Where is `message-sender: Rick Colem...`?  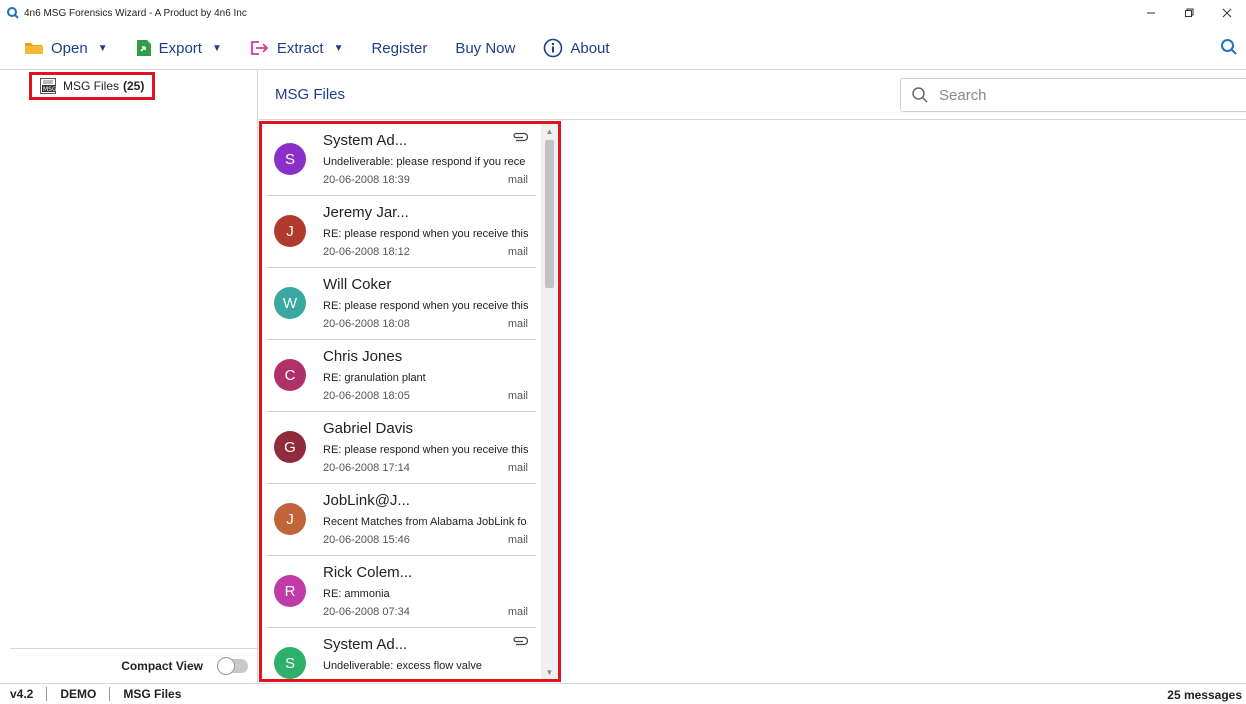 message-sender: Rick Colem... is located at coordinates (368, 572).